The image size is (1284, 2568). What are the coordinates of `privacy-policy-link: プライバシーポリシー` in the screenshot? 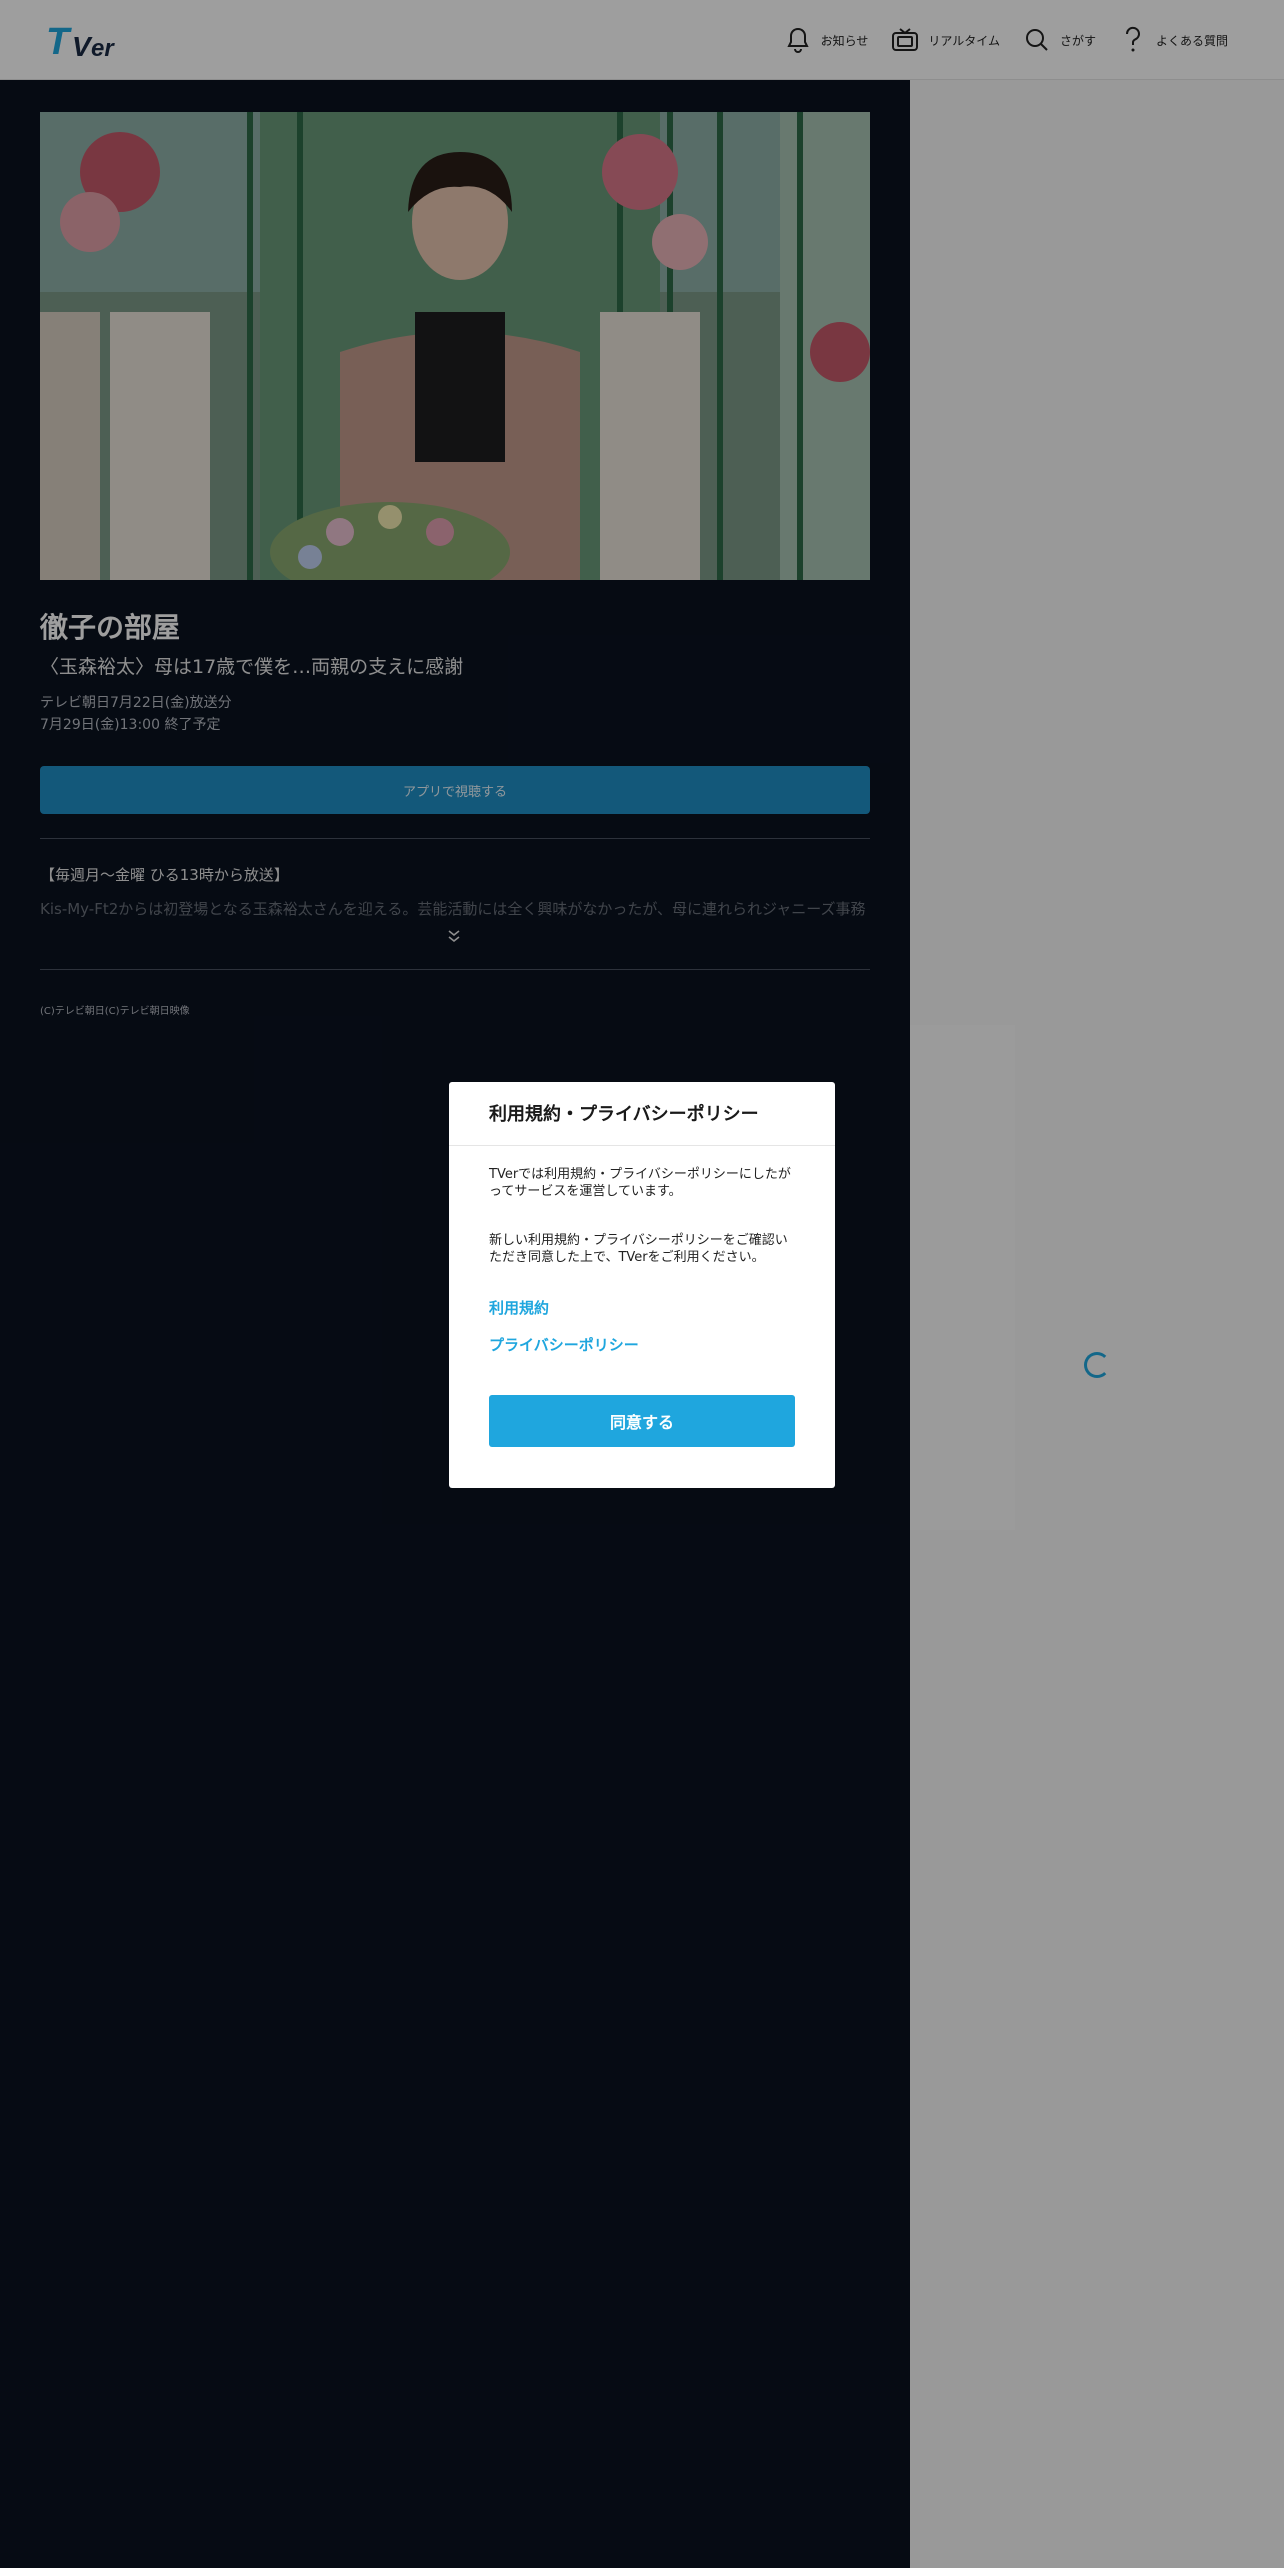 It's located at (564, 1344).